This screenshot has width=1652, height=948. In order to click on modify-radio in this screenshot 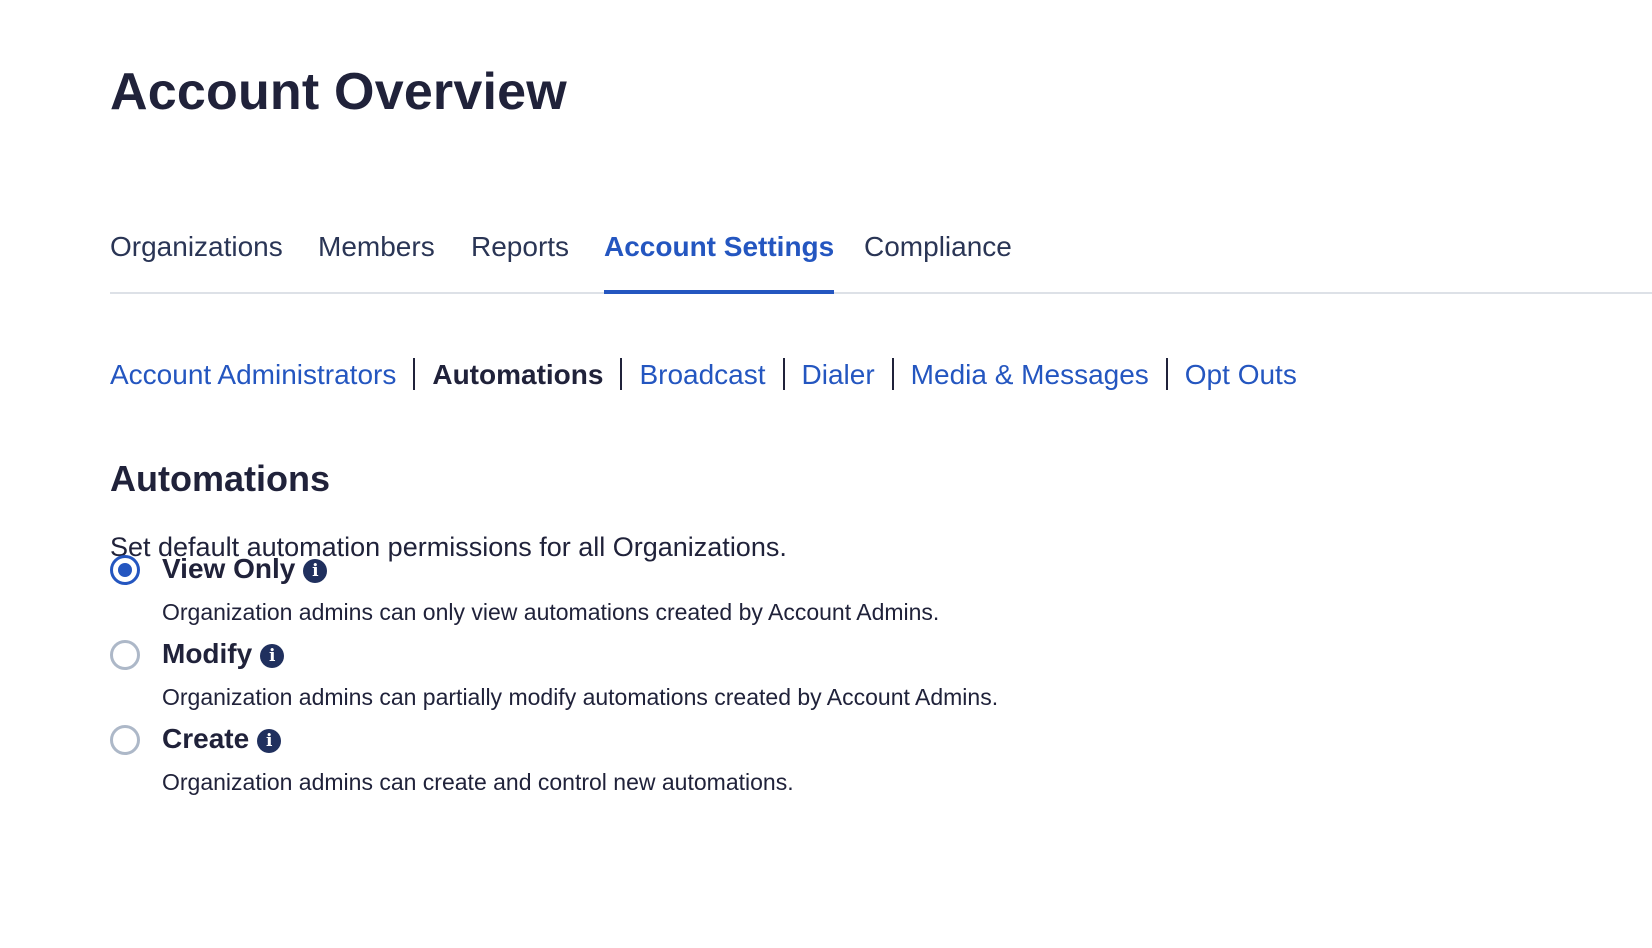, I will do `click(125, 655)`.